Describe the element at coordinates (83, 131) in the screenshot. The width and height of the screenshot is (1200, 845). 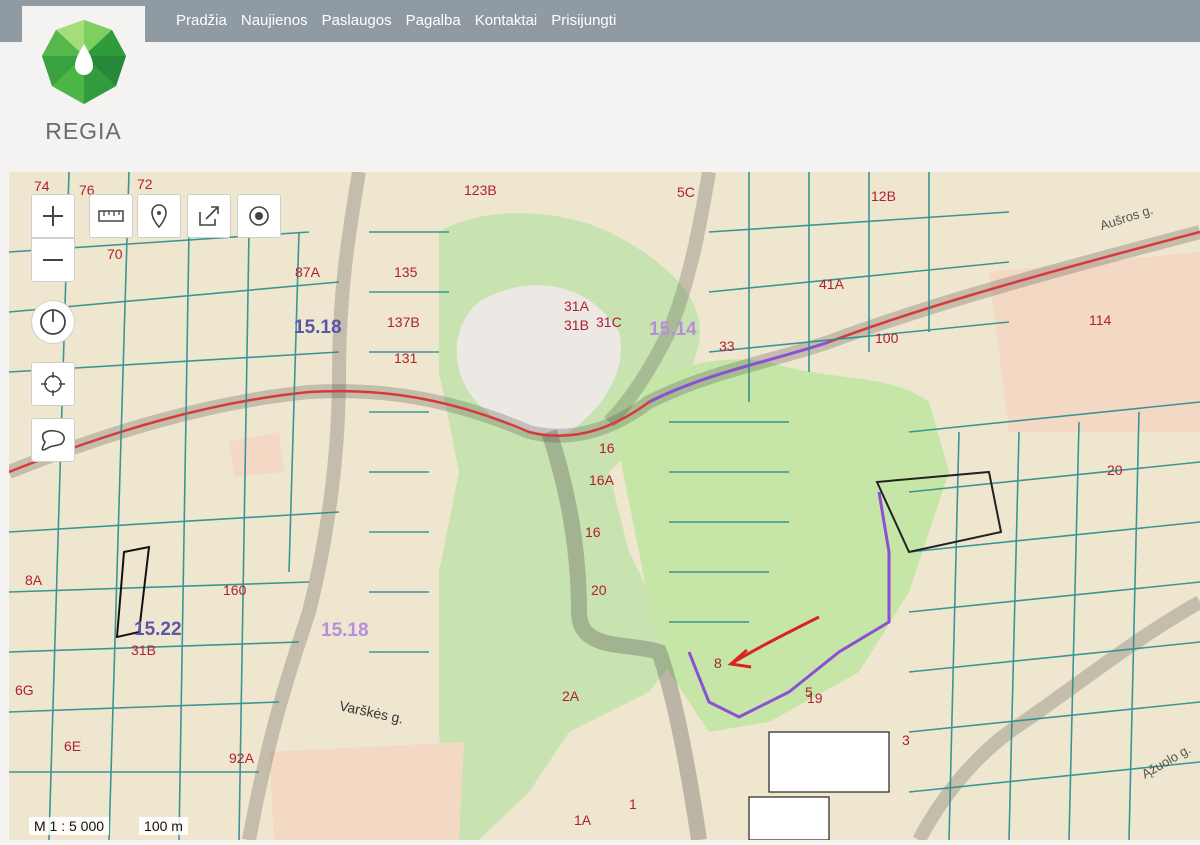
I see `logo-text: REGIA` at that location.